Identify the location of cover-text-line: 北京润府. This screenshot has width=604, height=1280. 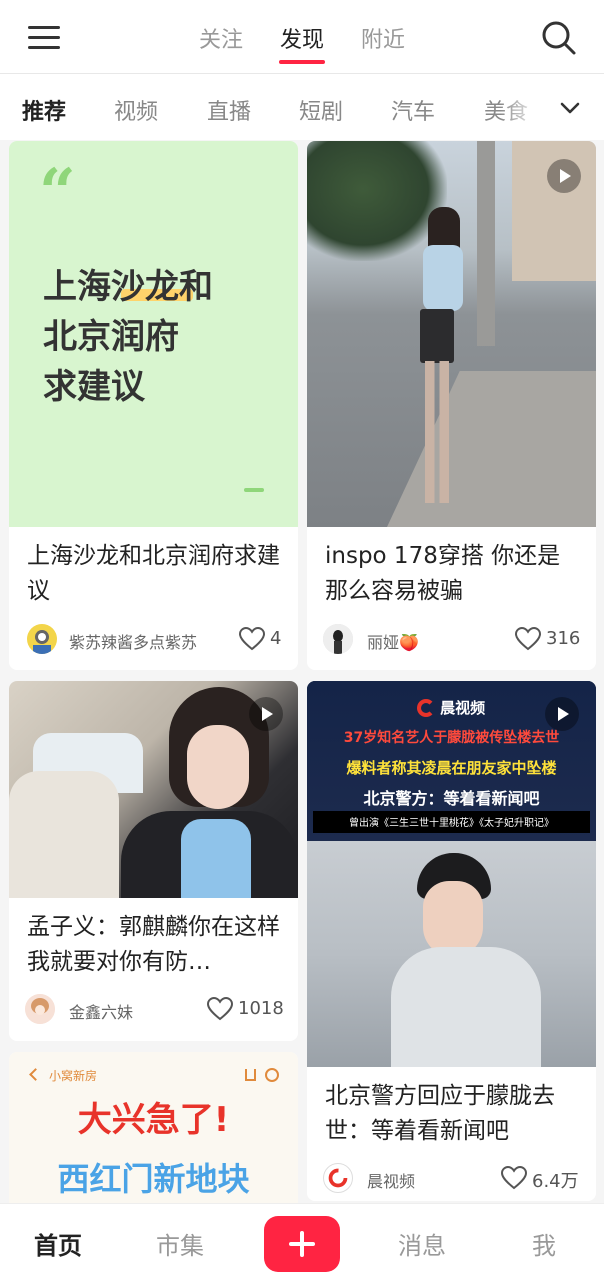
(111, 337).